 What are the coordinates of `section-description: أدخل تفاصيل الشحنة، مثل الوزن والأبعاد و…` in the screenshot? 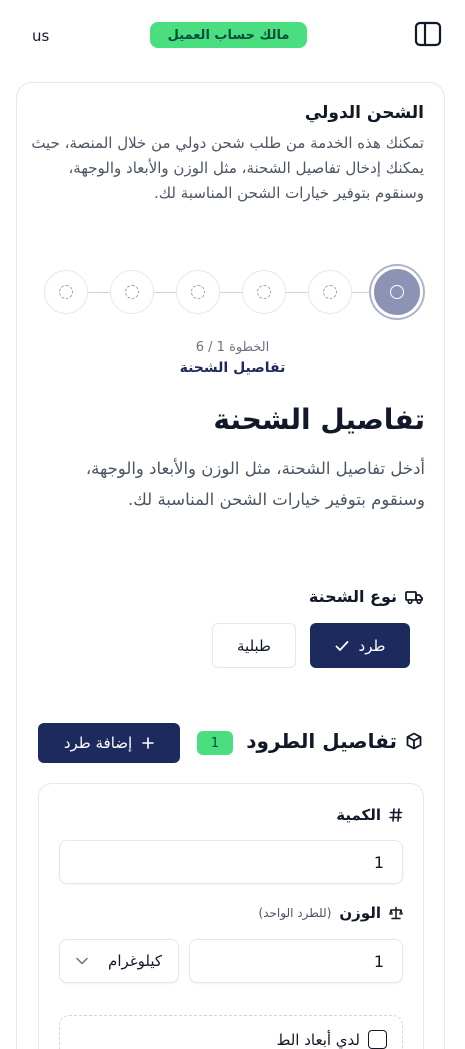 It's located at (255, 484).